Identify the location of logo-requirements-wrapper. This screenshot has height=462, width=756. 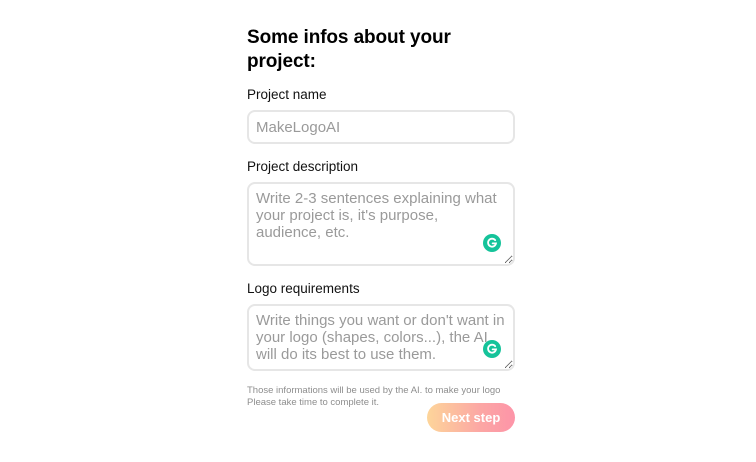
(381, 337).